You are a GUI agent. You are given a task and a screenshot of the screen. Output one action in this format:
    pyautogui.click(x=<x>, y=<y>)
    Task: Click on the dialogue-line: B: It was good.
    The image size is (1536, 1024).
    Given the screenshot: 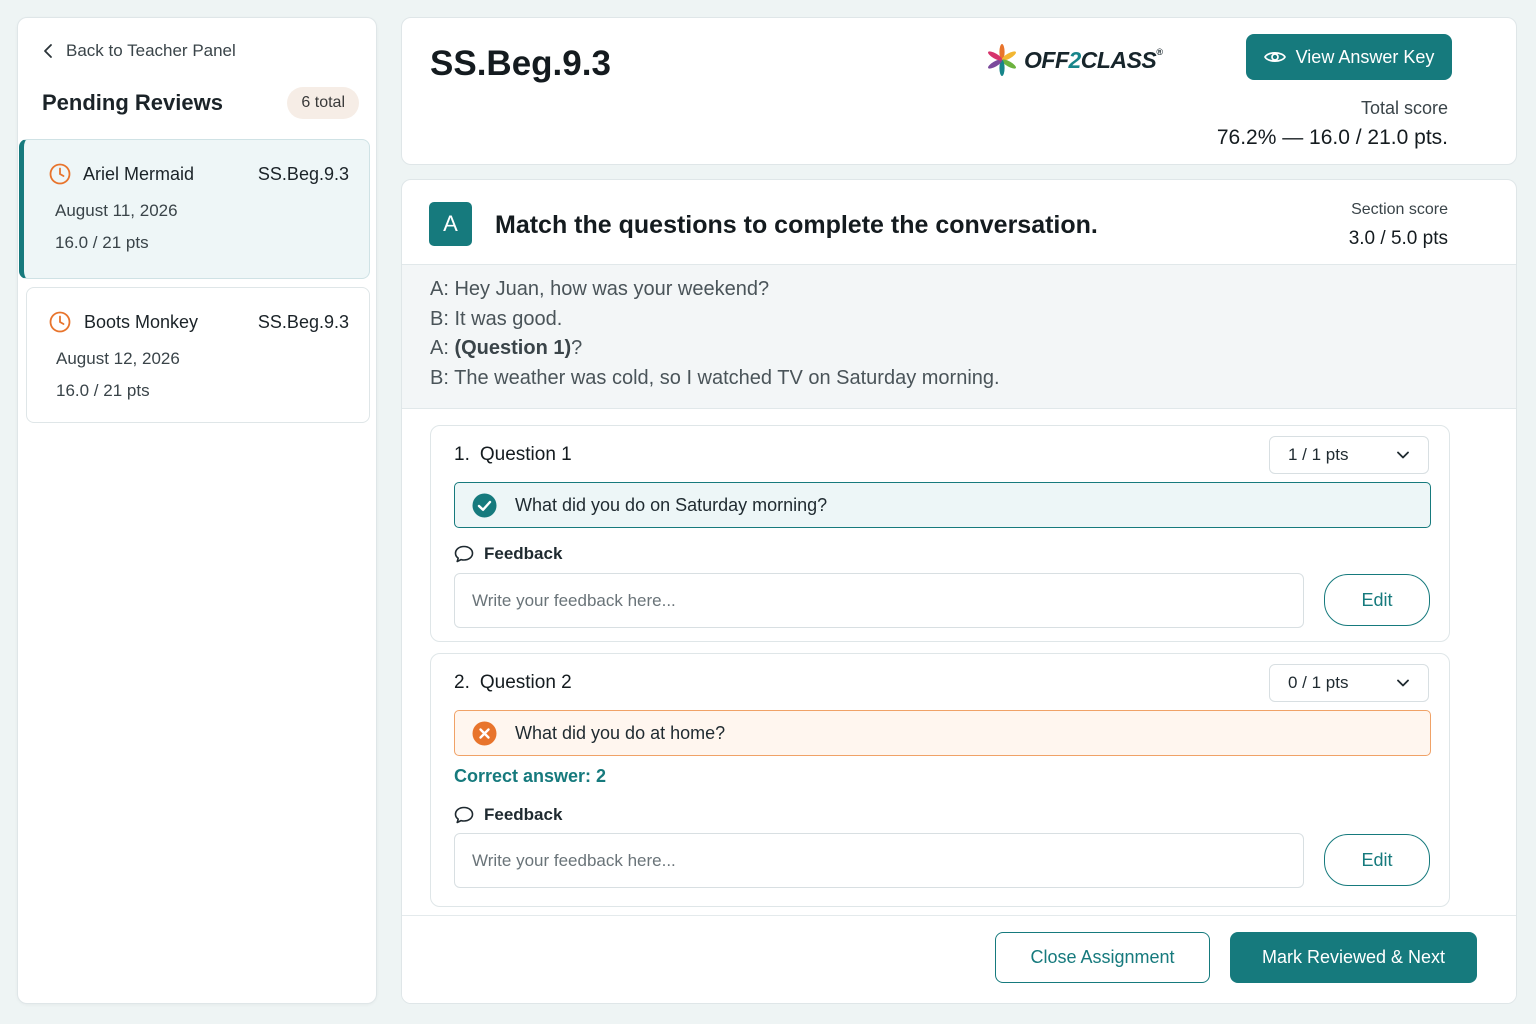 What is the action you would take?
    pyautogui.click(x=496, y=318)
    